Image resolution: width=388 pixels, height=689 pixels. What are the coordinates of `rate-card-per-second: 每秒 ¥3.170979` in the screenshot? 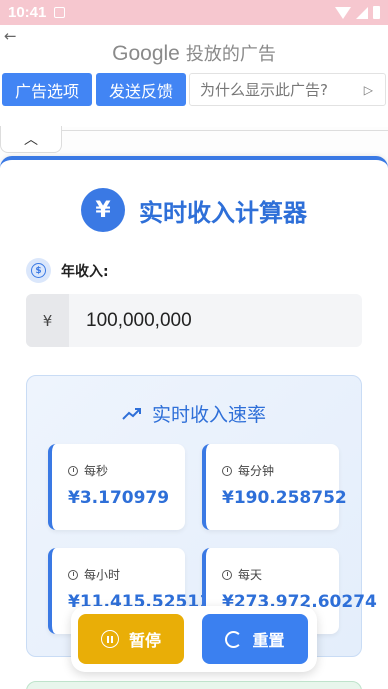 It's located at (116, 487).